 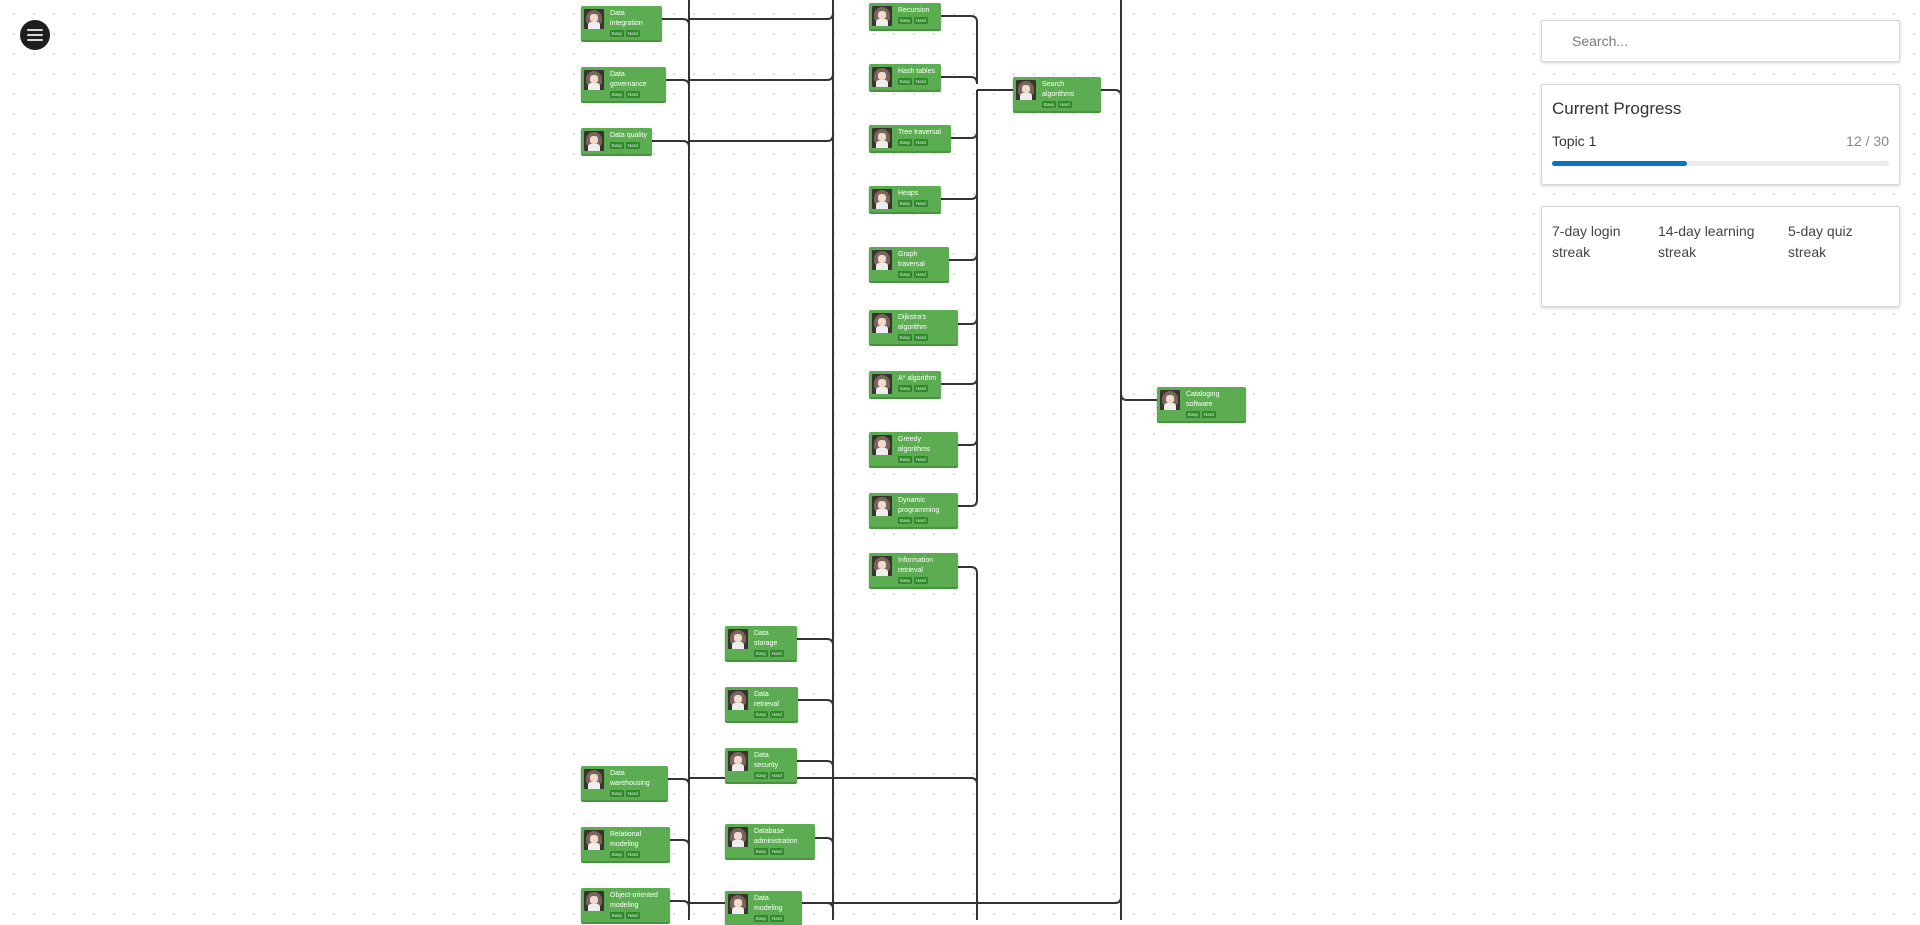 What do you see at coordinates (1203, 399) in the screenshot?
I see `node-title: Cataloging software` at bounding box center [1203, 399].